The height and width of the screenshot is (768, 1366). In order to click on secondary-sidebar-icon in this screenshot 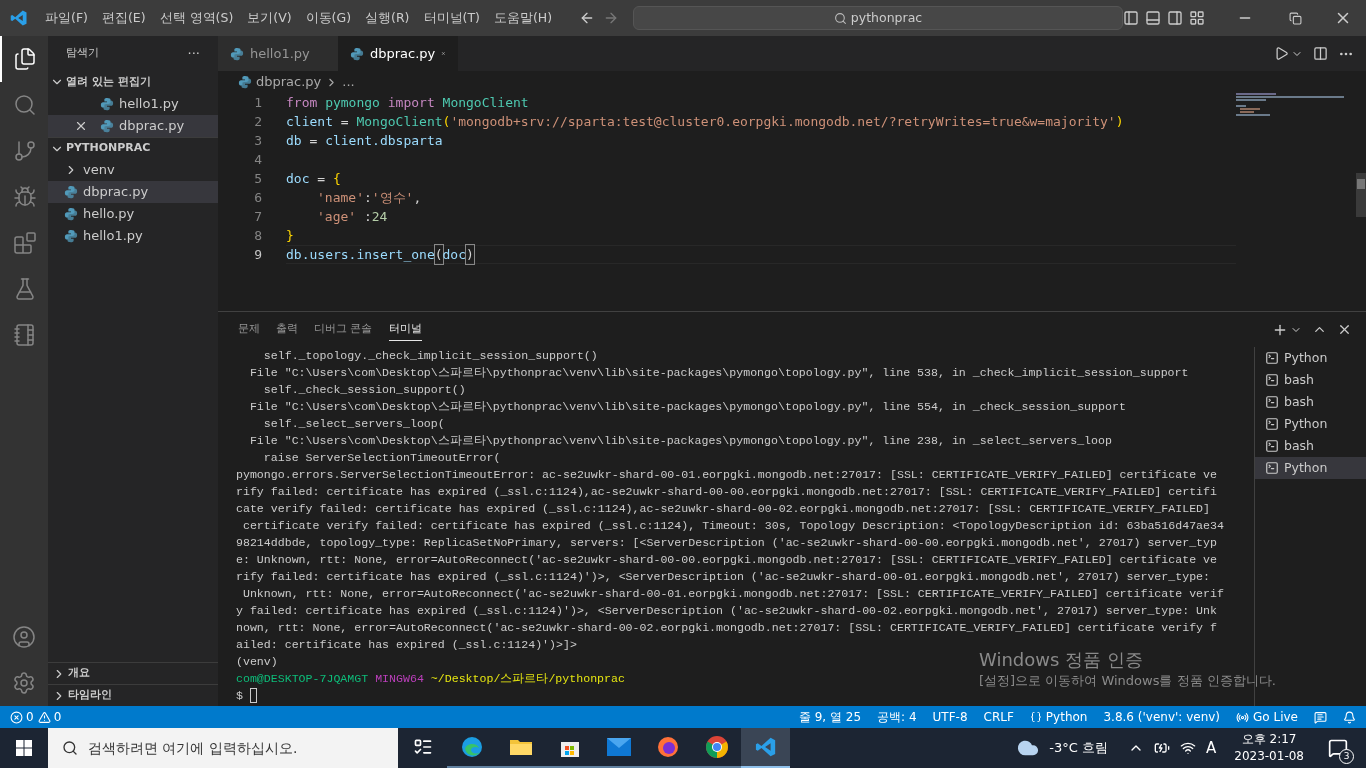, I will do `click(1175, 18)`.